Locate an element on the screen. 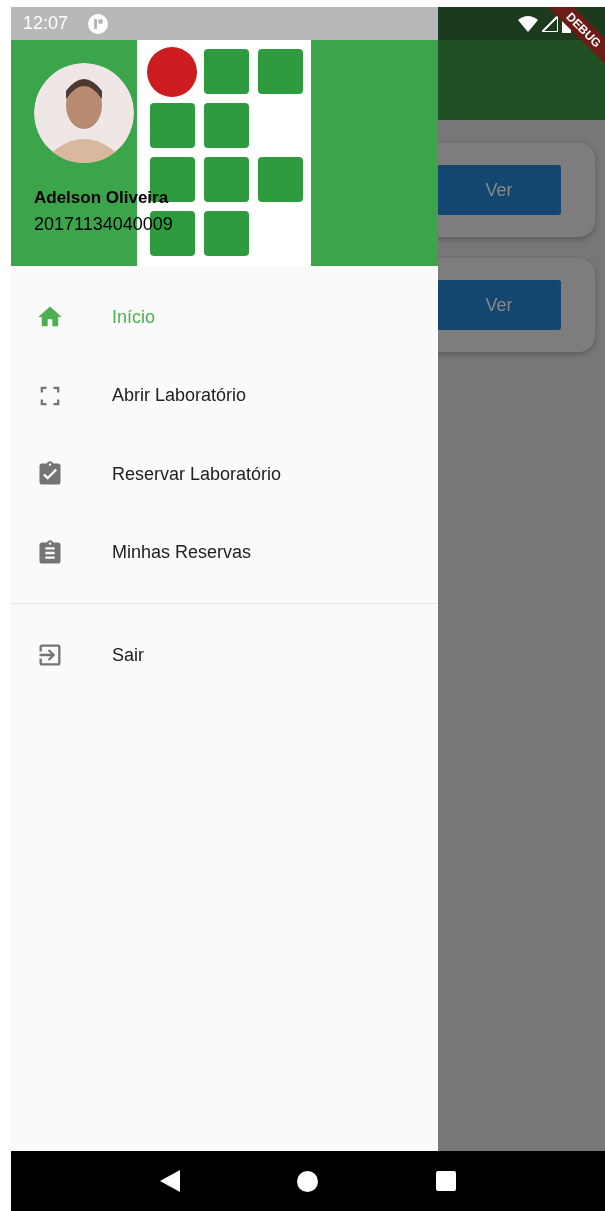 Image resolution: width=605 pixels, height=1211 pixels. drawer-menu-item: Abrir Laboratório is located at coordinates (224, 395).